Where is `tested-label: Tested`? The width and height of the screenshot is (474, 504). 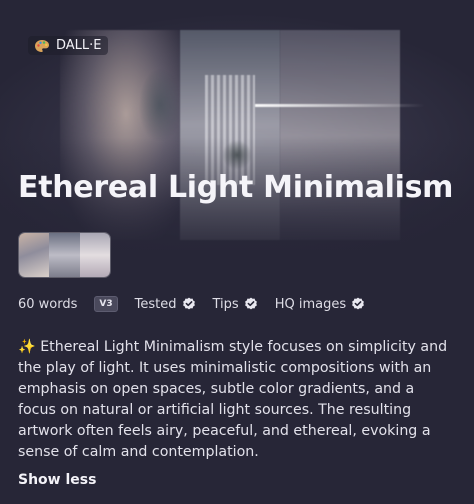 tested-label: Tested is located at coordinates (155, 304).